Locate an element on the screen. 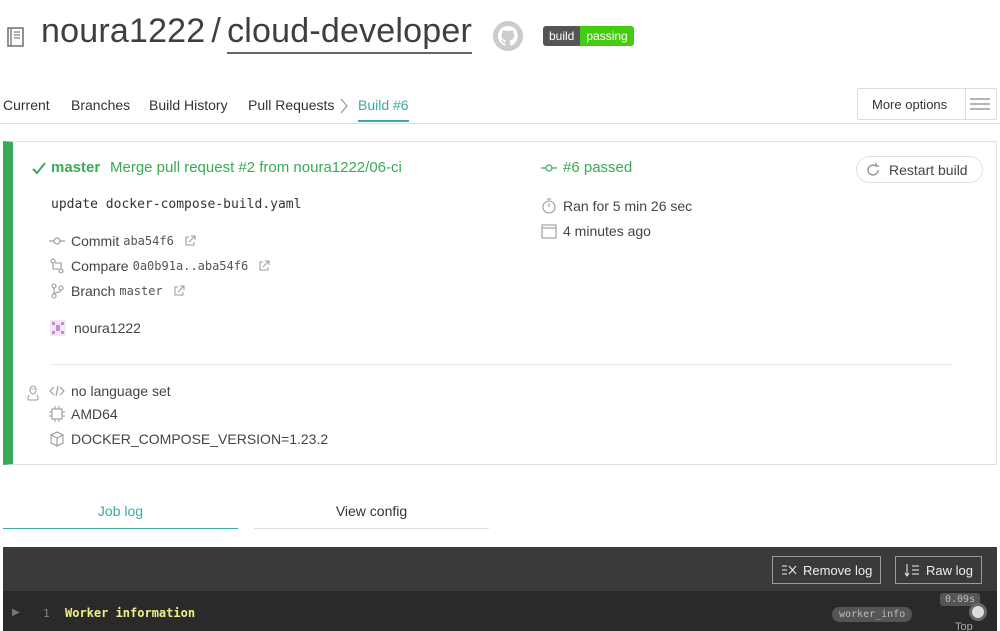 Image resolution: width=1000 pixels, height=631 pixels. chevron-right-icon is located at coordinates (344, 106).